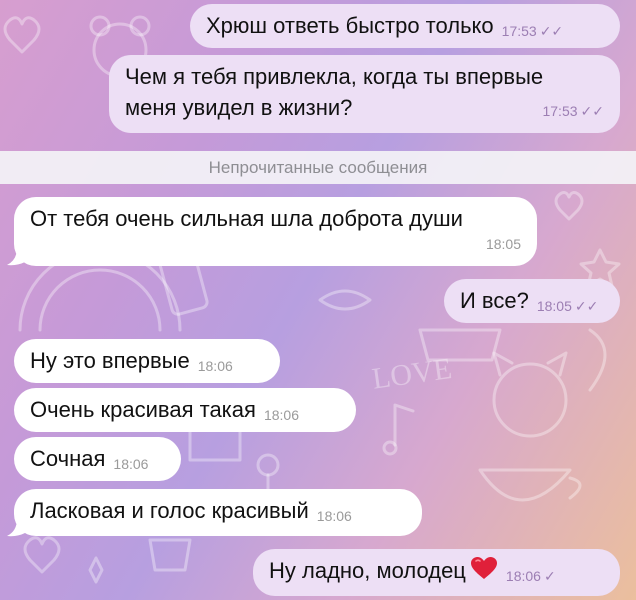  I want to click on message-text: Хрюш ответь быстро только, so click(350, 25).